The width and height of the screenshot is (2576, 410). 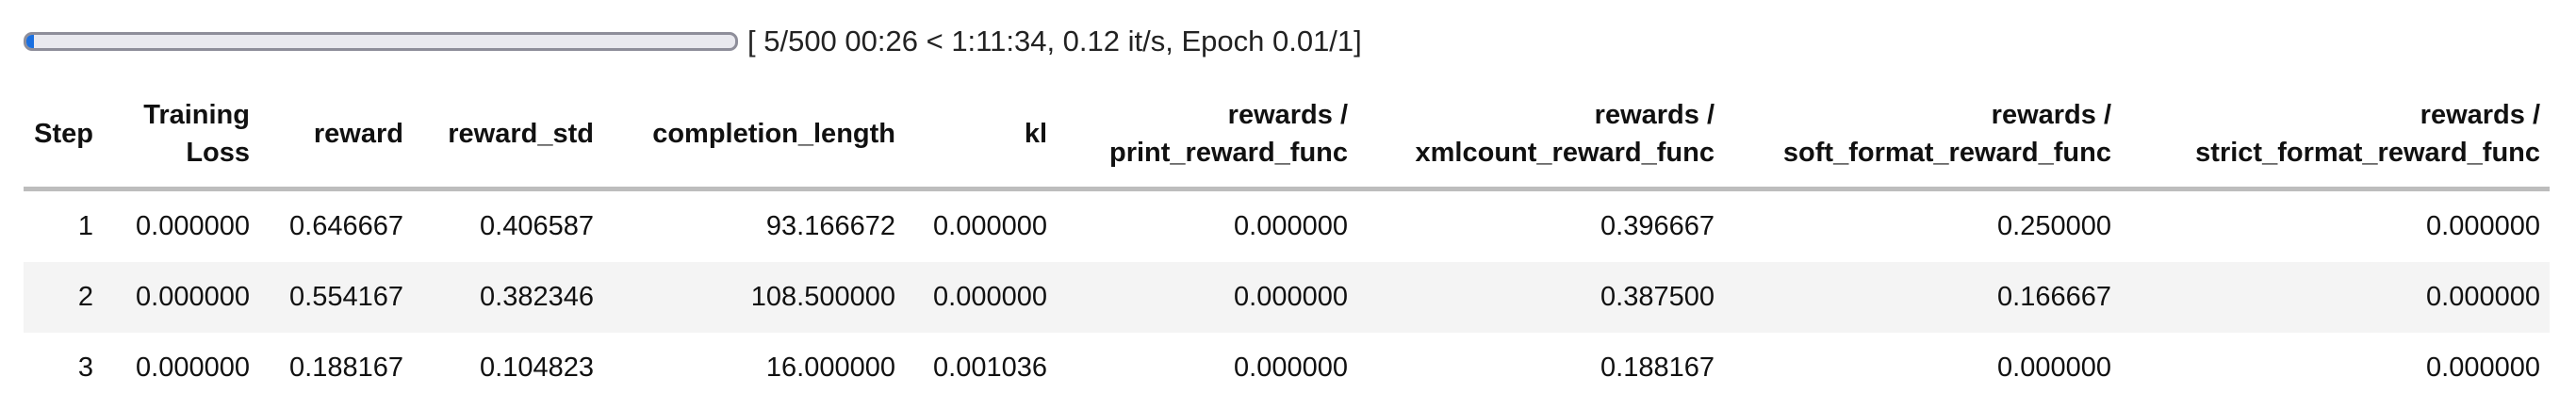 I want to click on column-header-line1: Step, so click(x=63, y=134).